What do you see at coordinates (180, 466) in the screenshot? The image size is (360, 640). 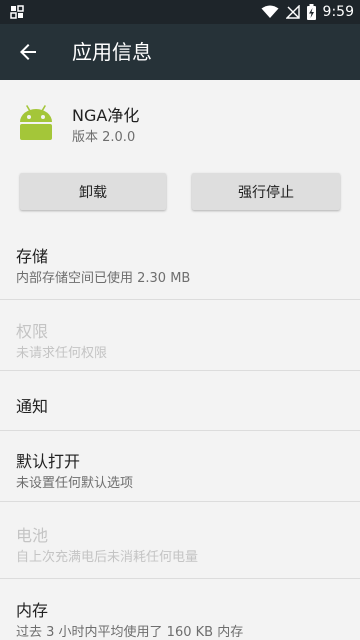 I see `settings-item-open-by-default: 默认打开 未设置任何默认选项` at bounding box center [180, 466].